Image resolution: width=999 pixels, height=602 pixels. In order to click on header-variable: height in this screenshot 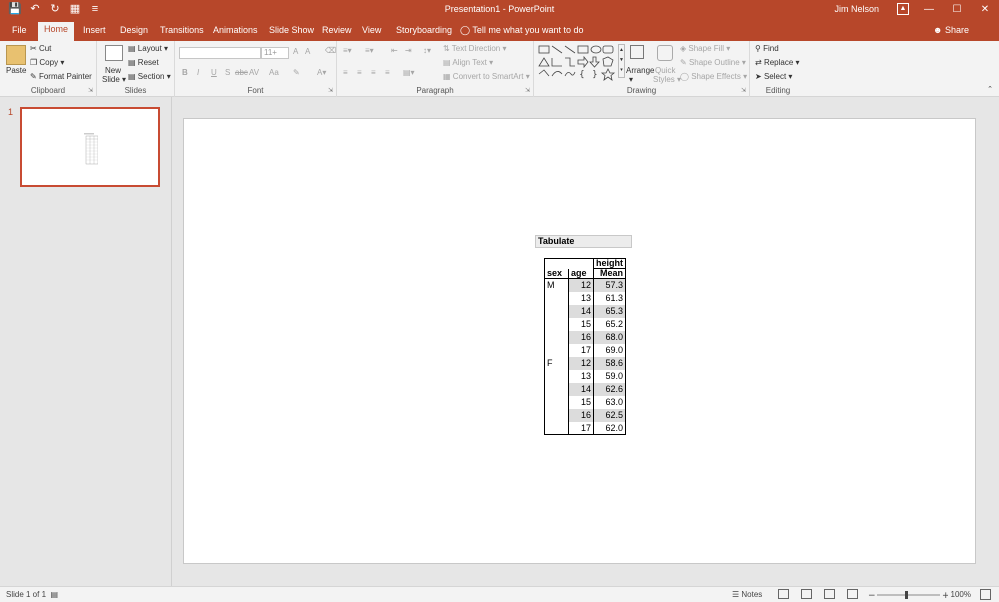, I will do `click(609, 263)`.